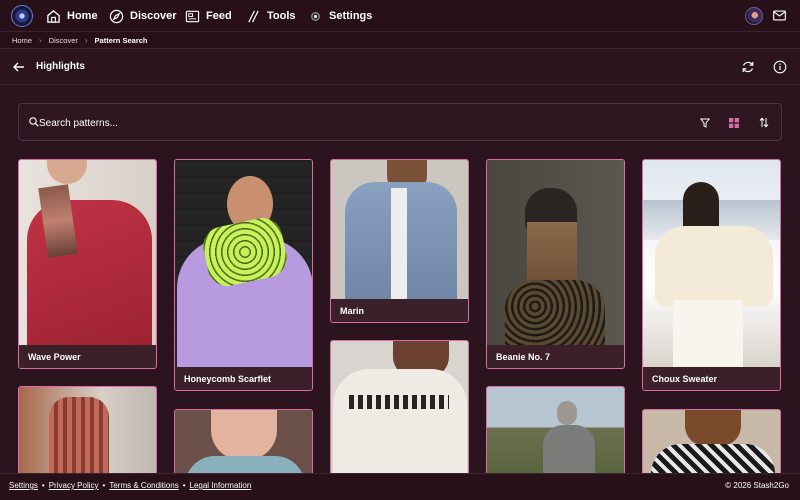  Describe the element at coordinates (87, 356) in the screenshot. I see `pattern-card-title: Wave Power` at that location.